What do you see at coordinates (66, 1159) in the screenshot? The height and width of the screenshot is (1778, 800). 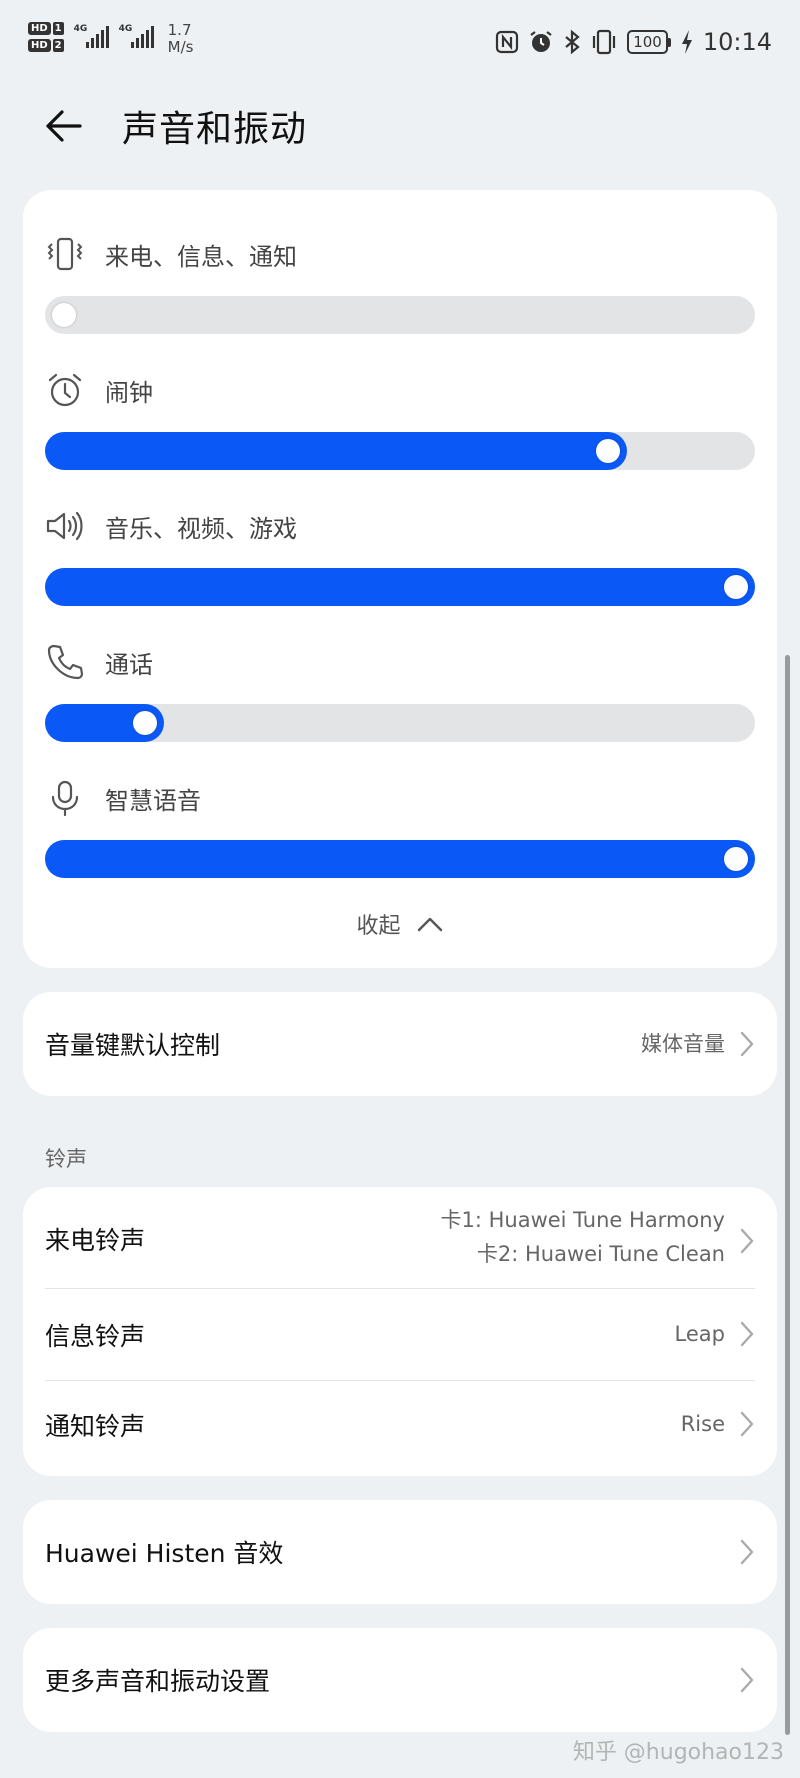 I see `section-label-ringtone: 铃声` at bounding box center [66, 1159].